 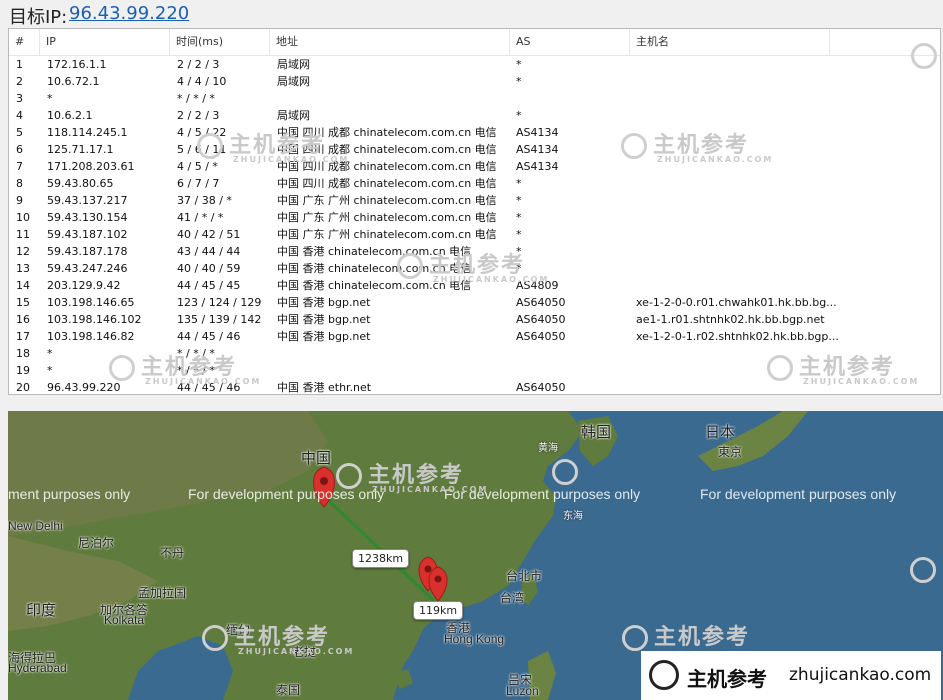 I want to click on col-header-time: 时间(ms), so click(x=220, y=42).